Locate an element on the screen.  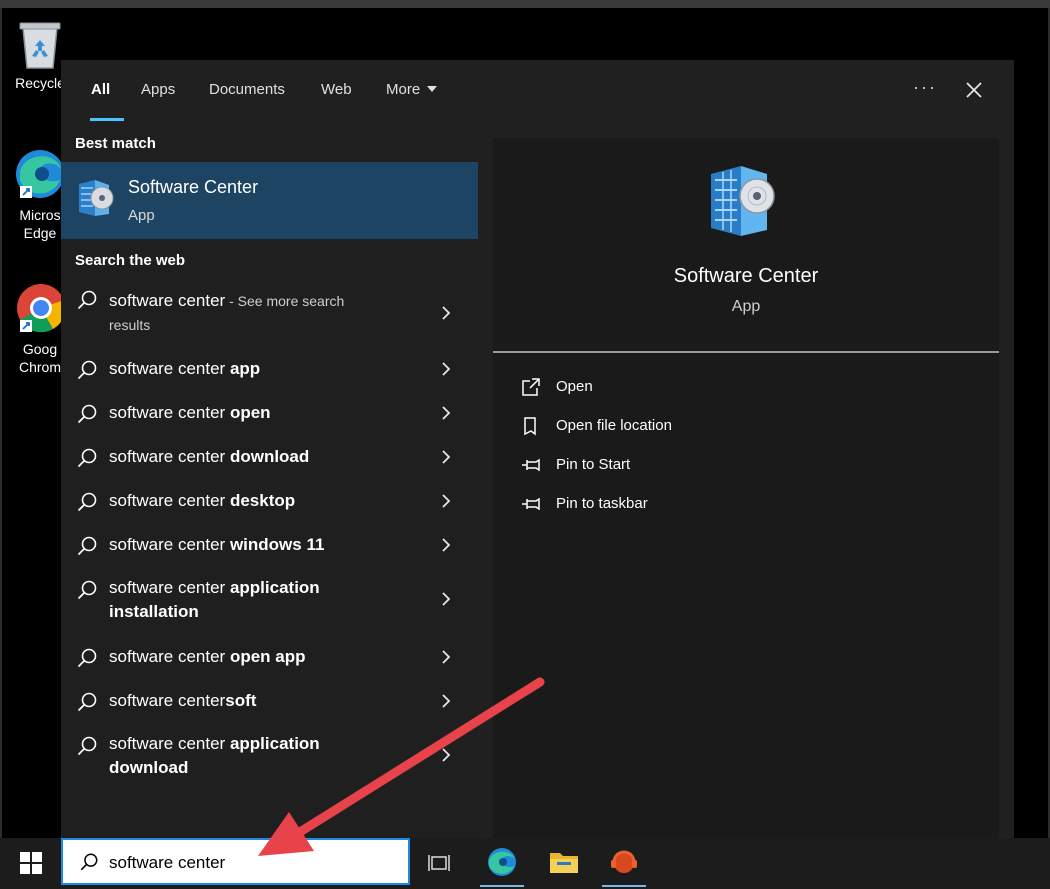
taskbar-file-explorer is located at coordinates (564, 863).